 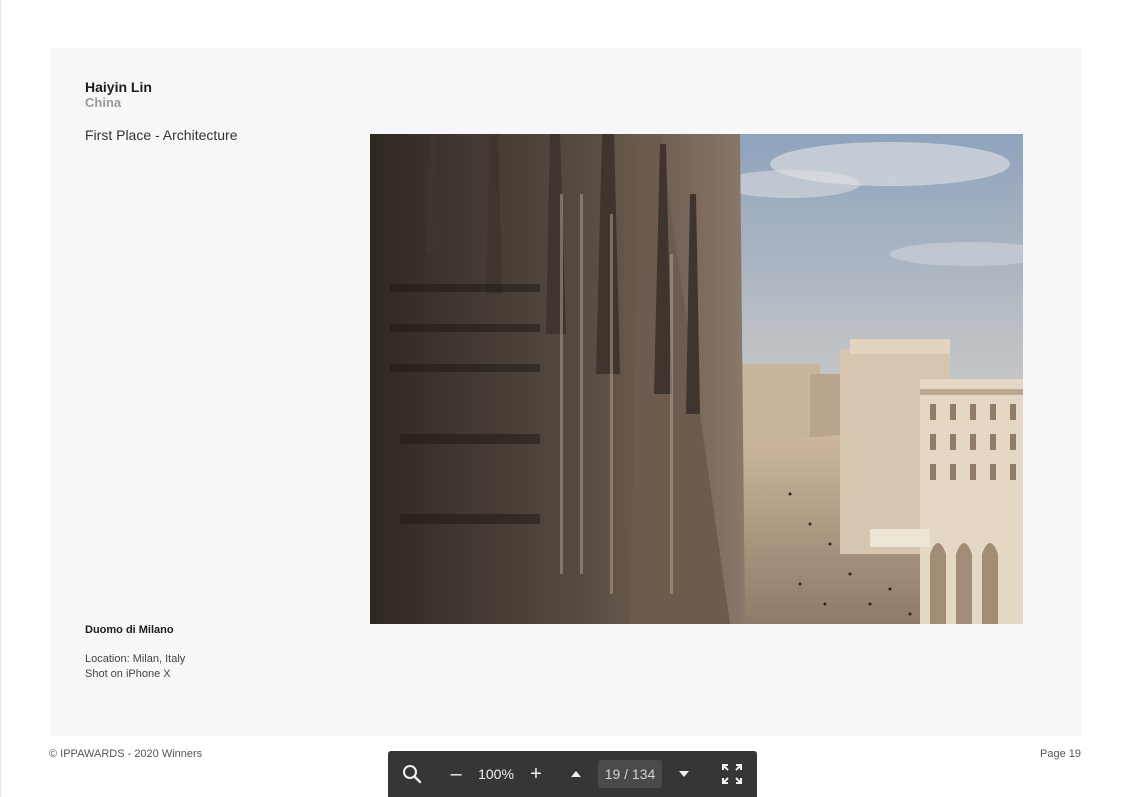 I want to click on search-button, so click(x=412, y=774).